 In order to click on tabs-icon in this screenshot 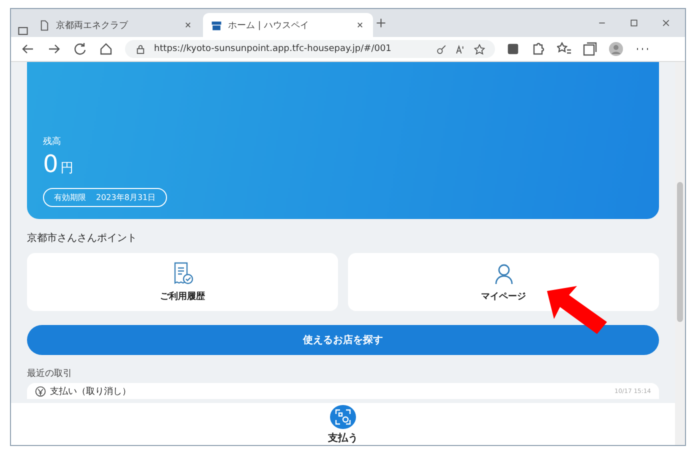, I will do `click(23, 31)`.